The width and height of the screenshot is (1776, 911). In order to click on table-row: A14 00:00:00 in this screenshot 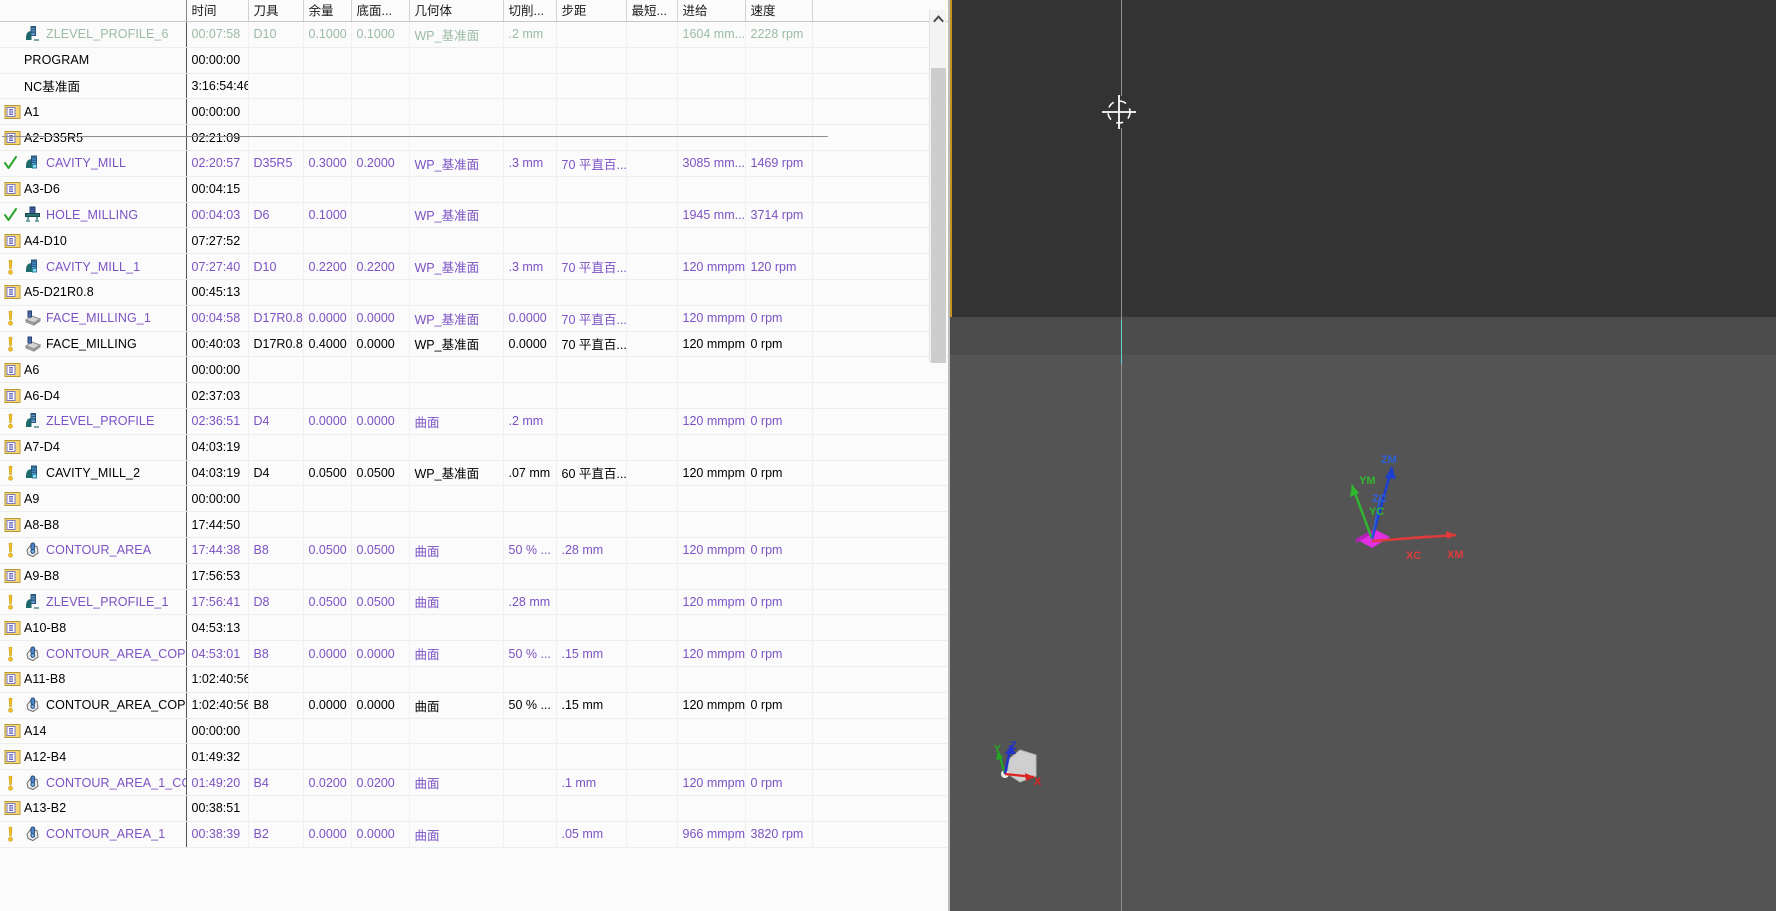, I will do `click(475, 731)`.